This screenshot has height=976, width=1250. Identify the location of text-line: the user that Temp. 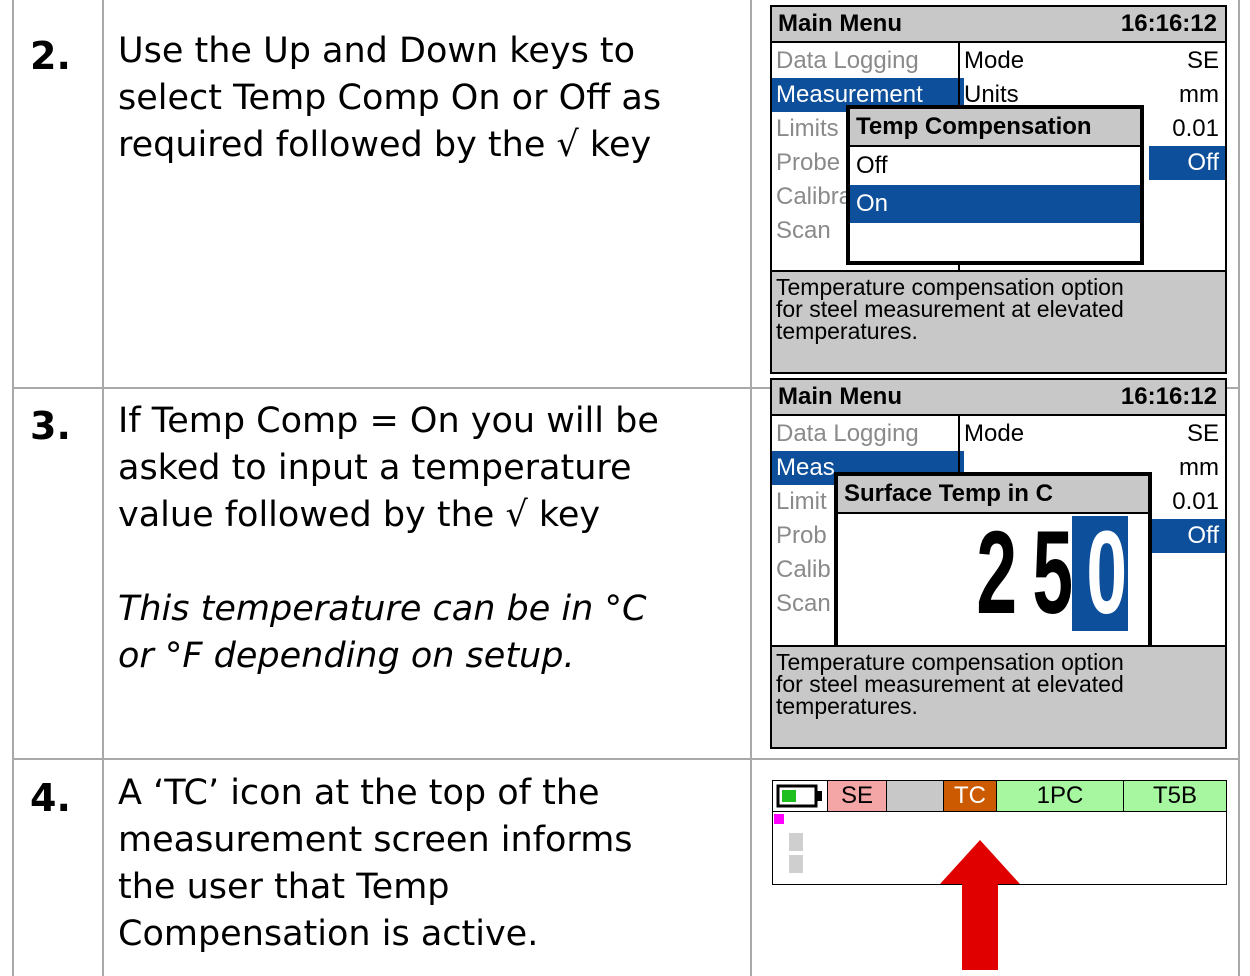
(284, 887).